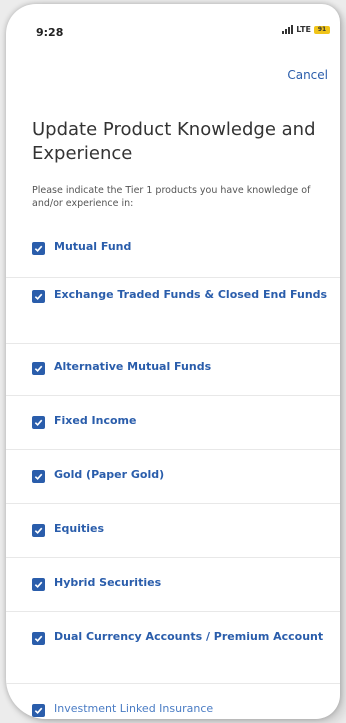  What do you see at coordinates (173, 32) in the screenshot?
I see `status-bar: 9:28 LTE 91` at bounding box center [173, 32].